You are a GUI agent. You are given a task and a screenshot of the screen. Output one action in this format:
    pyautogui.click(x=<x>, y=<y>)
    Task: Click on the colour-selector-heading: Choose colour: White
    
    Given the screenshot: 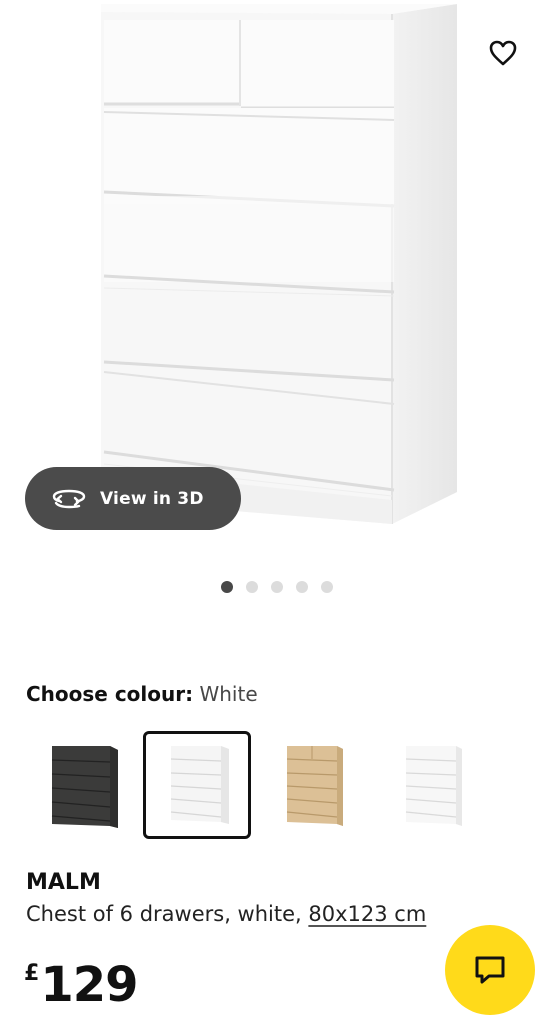 What is the action you would take?
    pyautogui.click(x=142, y=694)
    